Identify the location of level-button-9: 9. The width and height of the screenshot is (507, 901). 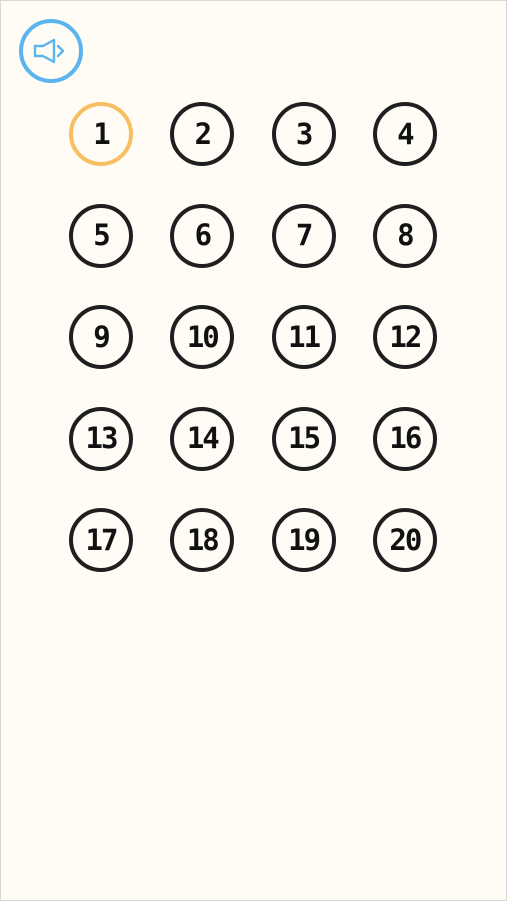
(101, 337).